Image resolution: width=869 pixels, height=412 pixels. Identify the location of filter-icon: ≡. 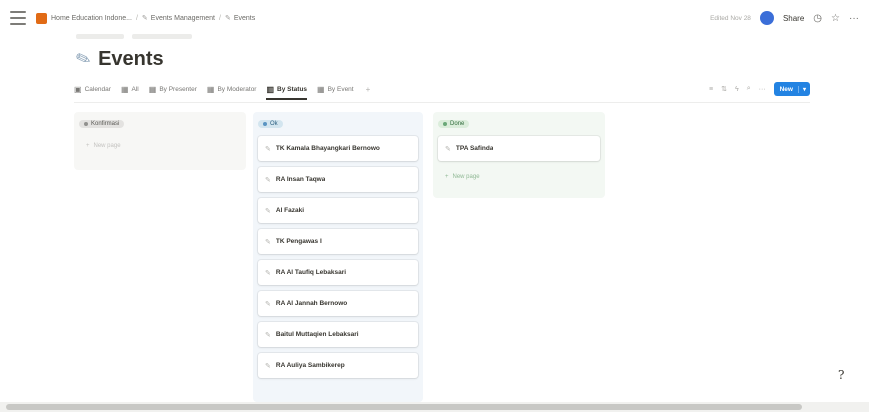
(711, 89).